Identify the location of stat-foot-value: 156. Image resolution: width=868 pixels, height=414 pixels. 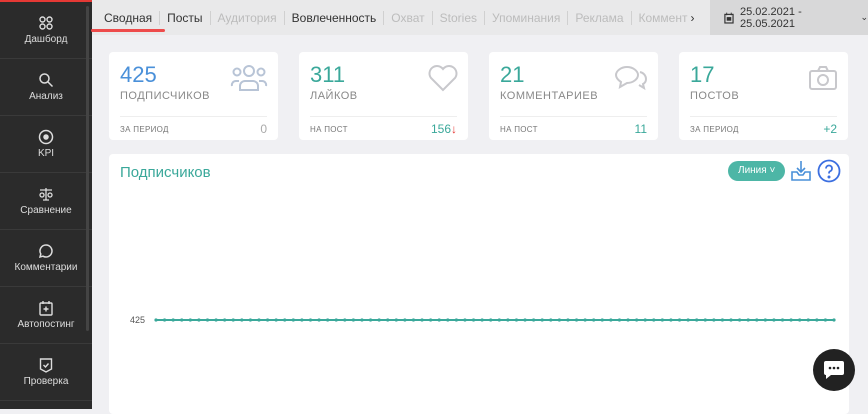
(440, 129).